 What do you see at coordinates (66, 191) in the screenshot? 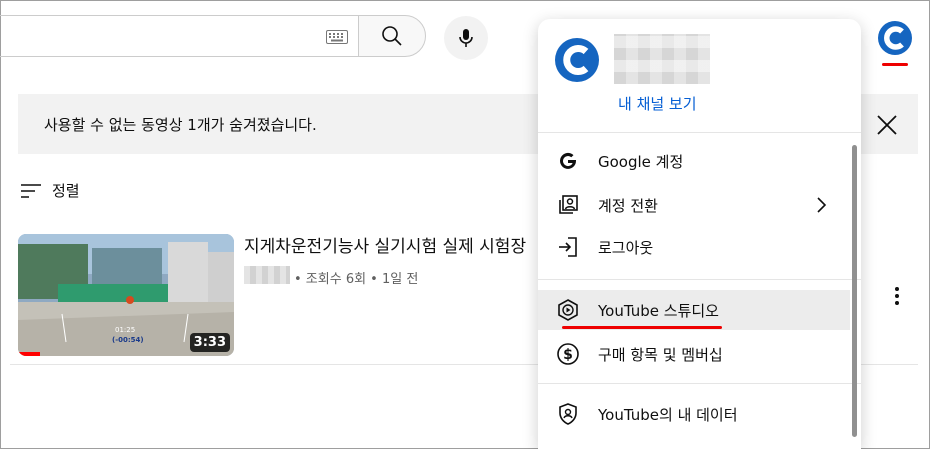
I see `sort-label: 정렬` at bounding box center [66, 191].